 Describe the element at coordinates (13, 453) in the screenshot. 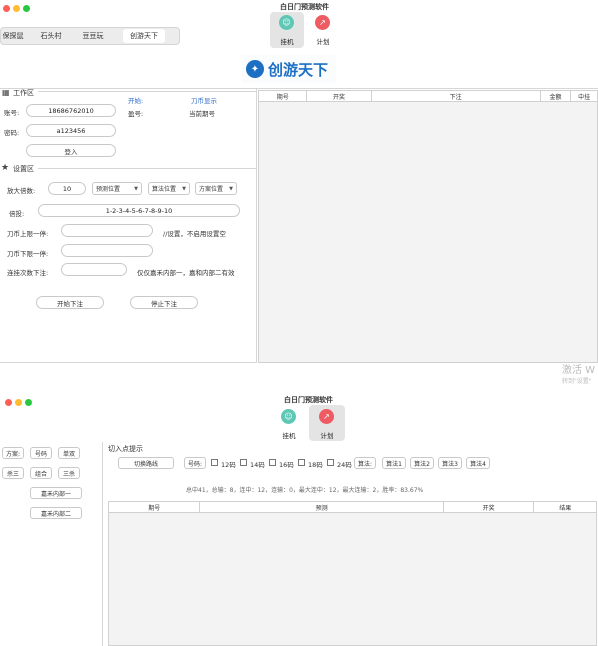

I see `plan-button: 方案:` at that location.